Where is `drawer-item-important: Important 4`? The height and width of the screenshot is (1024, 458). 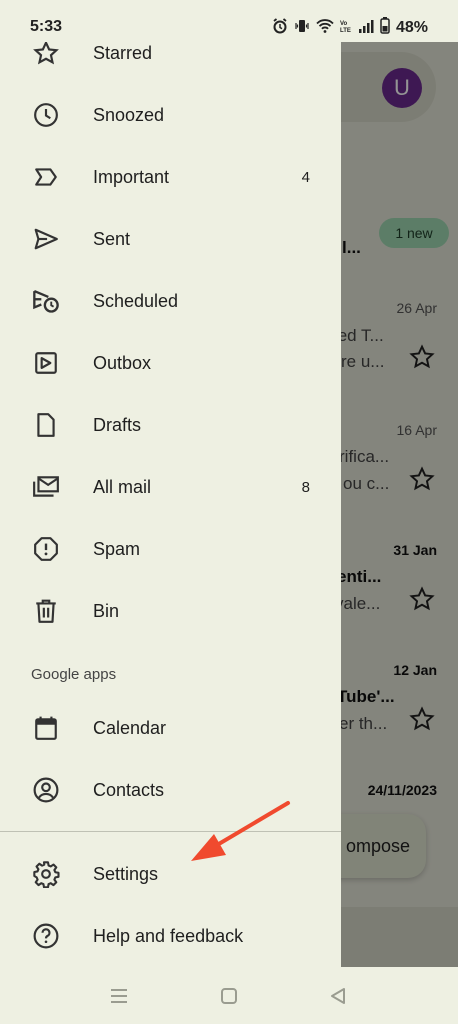
drawer-item-important: Important 4 is located at coordinates (170, 177).